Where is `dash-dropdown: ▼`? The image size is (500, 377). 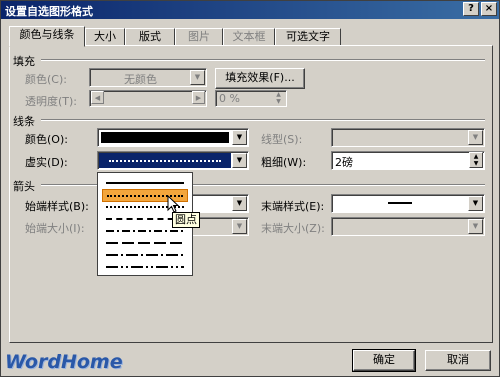 dash-dropdown: ▼ is located at coordinates (173, 160).